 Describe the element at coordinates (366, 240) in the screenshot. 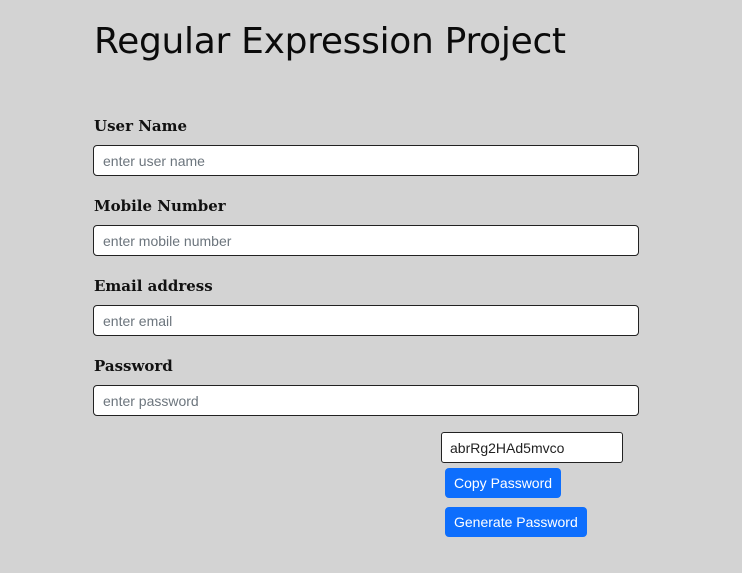

I see `mobile-input` at that location.